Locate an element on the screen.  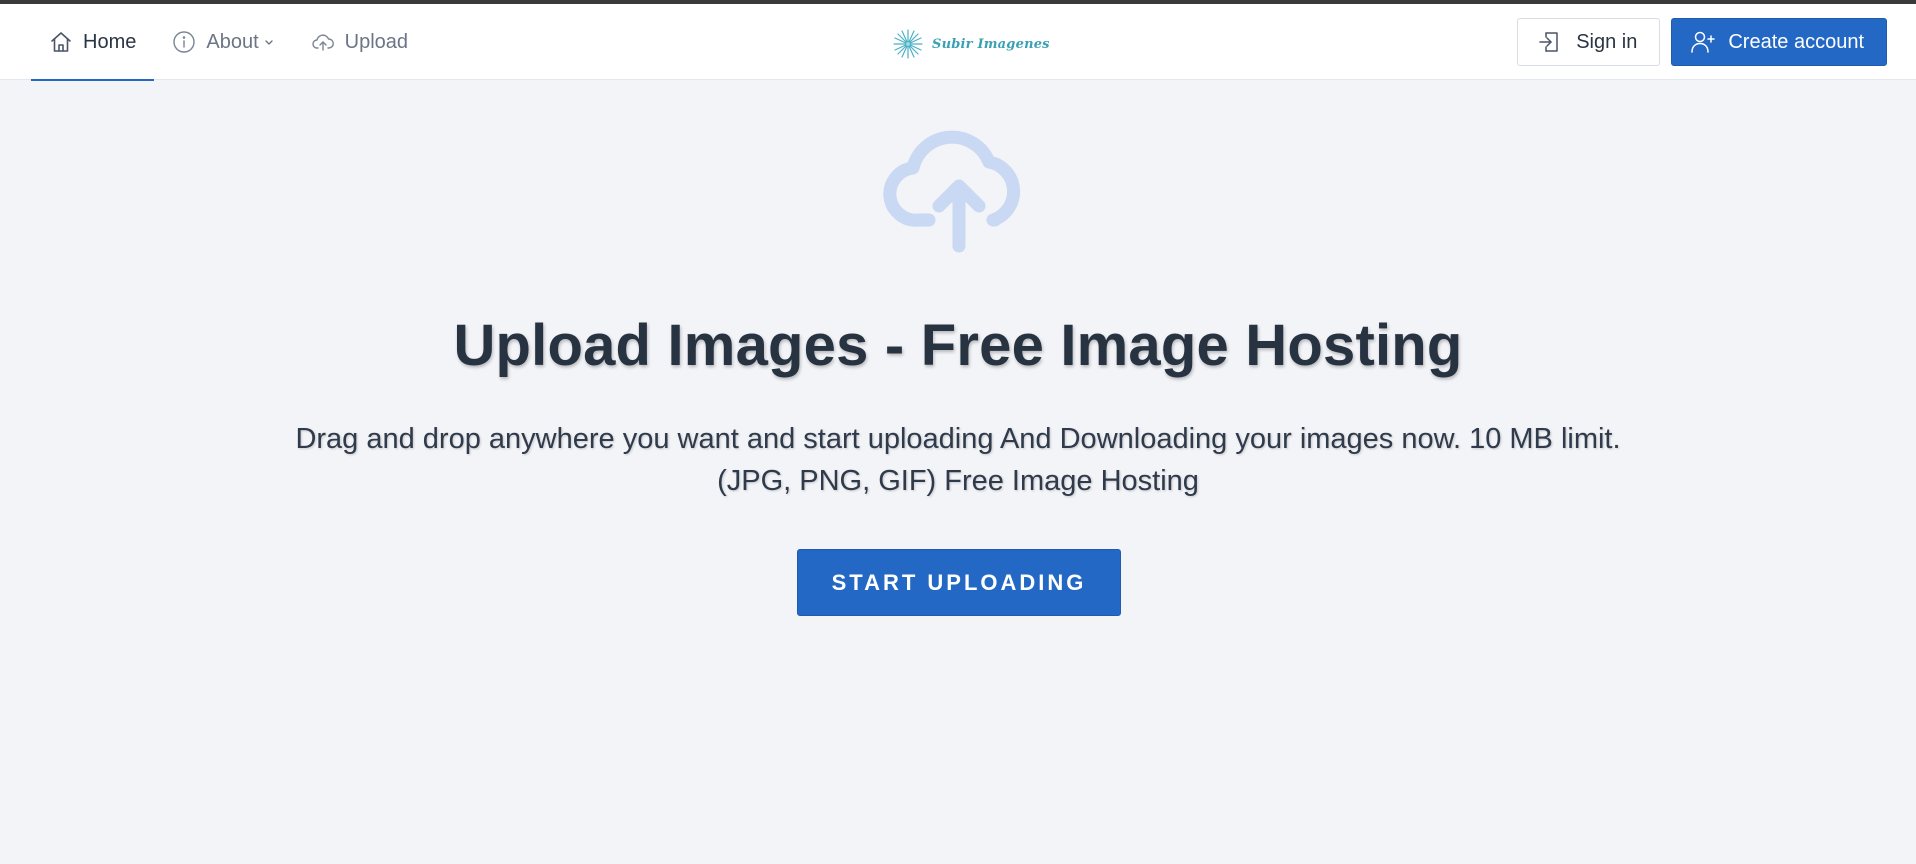
start-uploading-button: START UPLOADING is located at coordinates (959, 582).